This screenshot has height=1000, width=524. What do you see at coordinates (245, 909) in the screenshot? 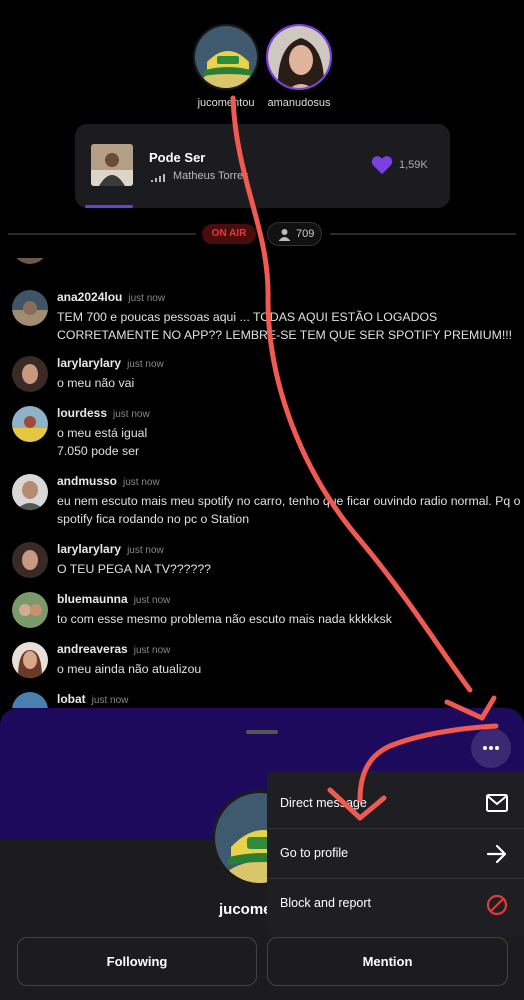
I see `profile-username: jucome` at bounding box center [245, 909].